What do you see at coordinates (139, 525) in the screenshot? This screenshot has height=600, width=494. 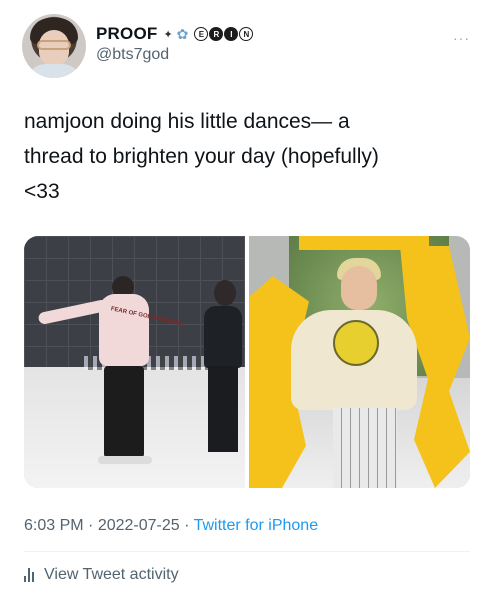 I see `tweet-date: 2022-07-25` at bounding box center [139, 525].